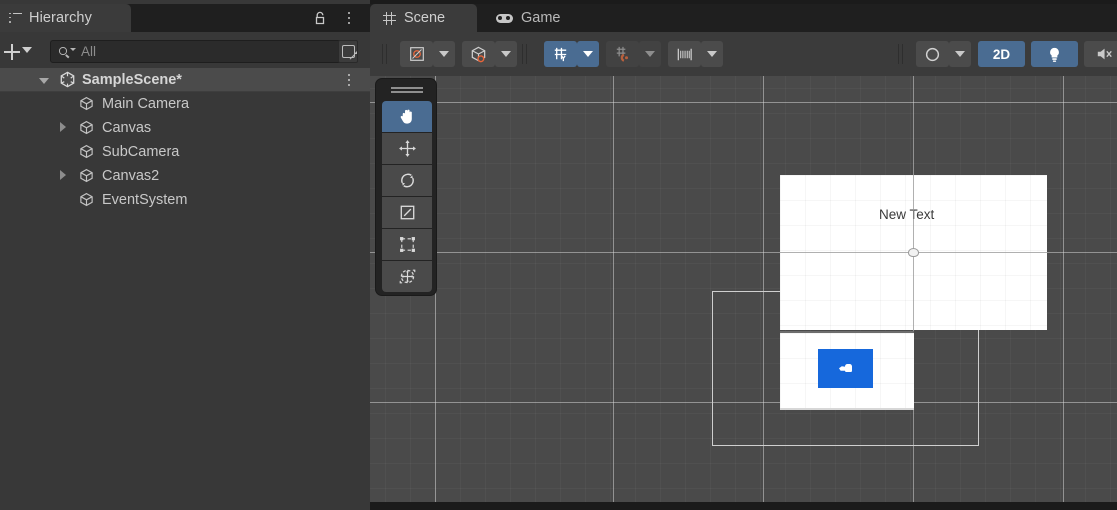 This screenshot has height=510, width=1117. Describe the element at coordinates (407, 180) in the screenshot. I see `rotate-tool` at that location.